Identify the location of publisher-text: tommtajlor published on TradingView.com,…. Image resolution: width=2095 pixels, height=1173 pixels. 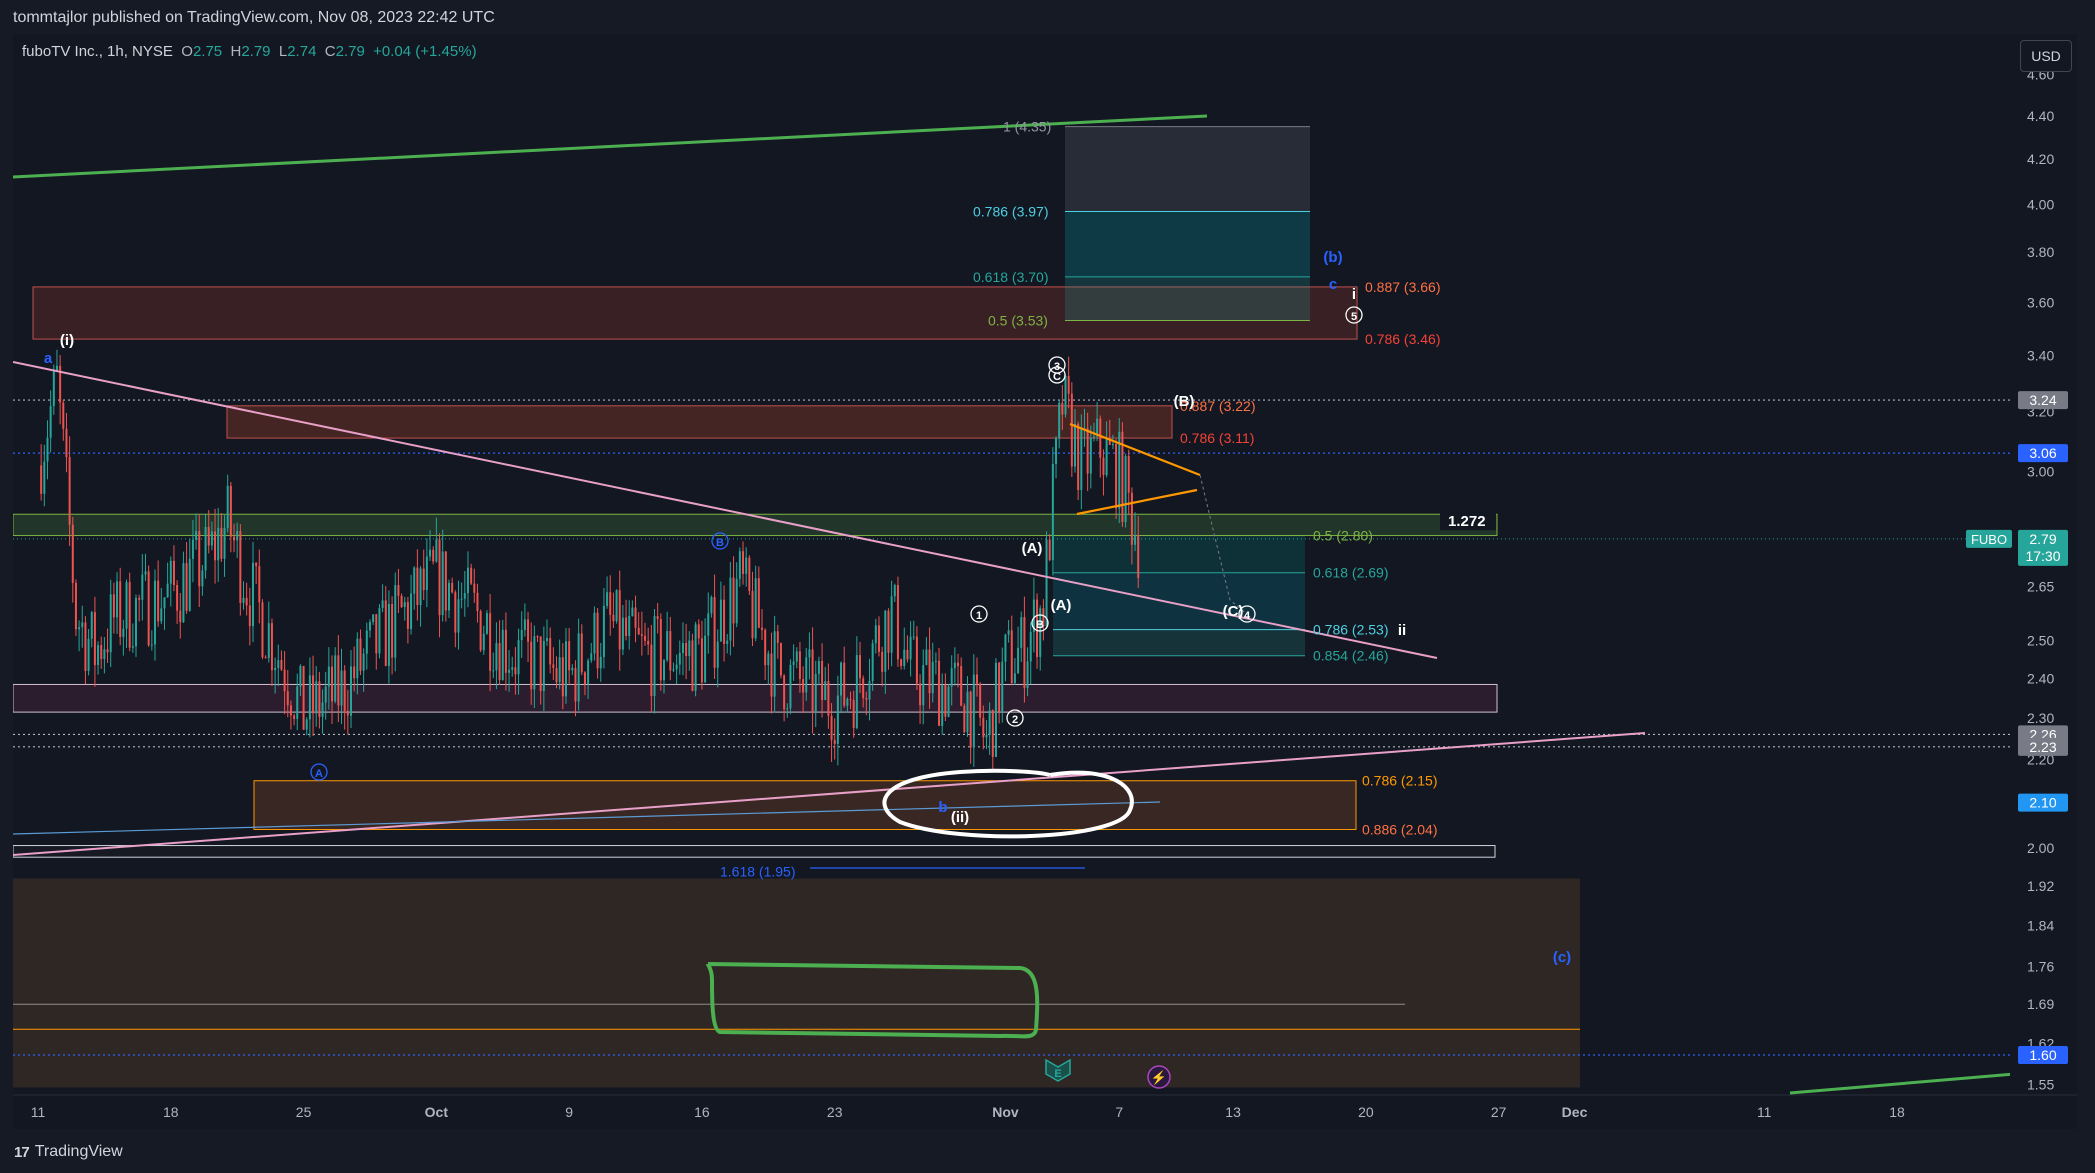
(254, 17).